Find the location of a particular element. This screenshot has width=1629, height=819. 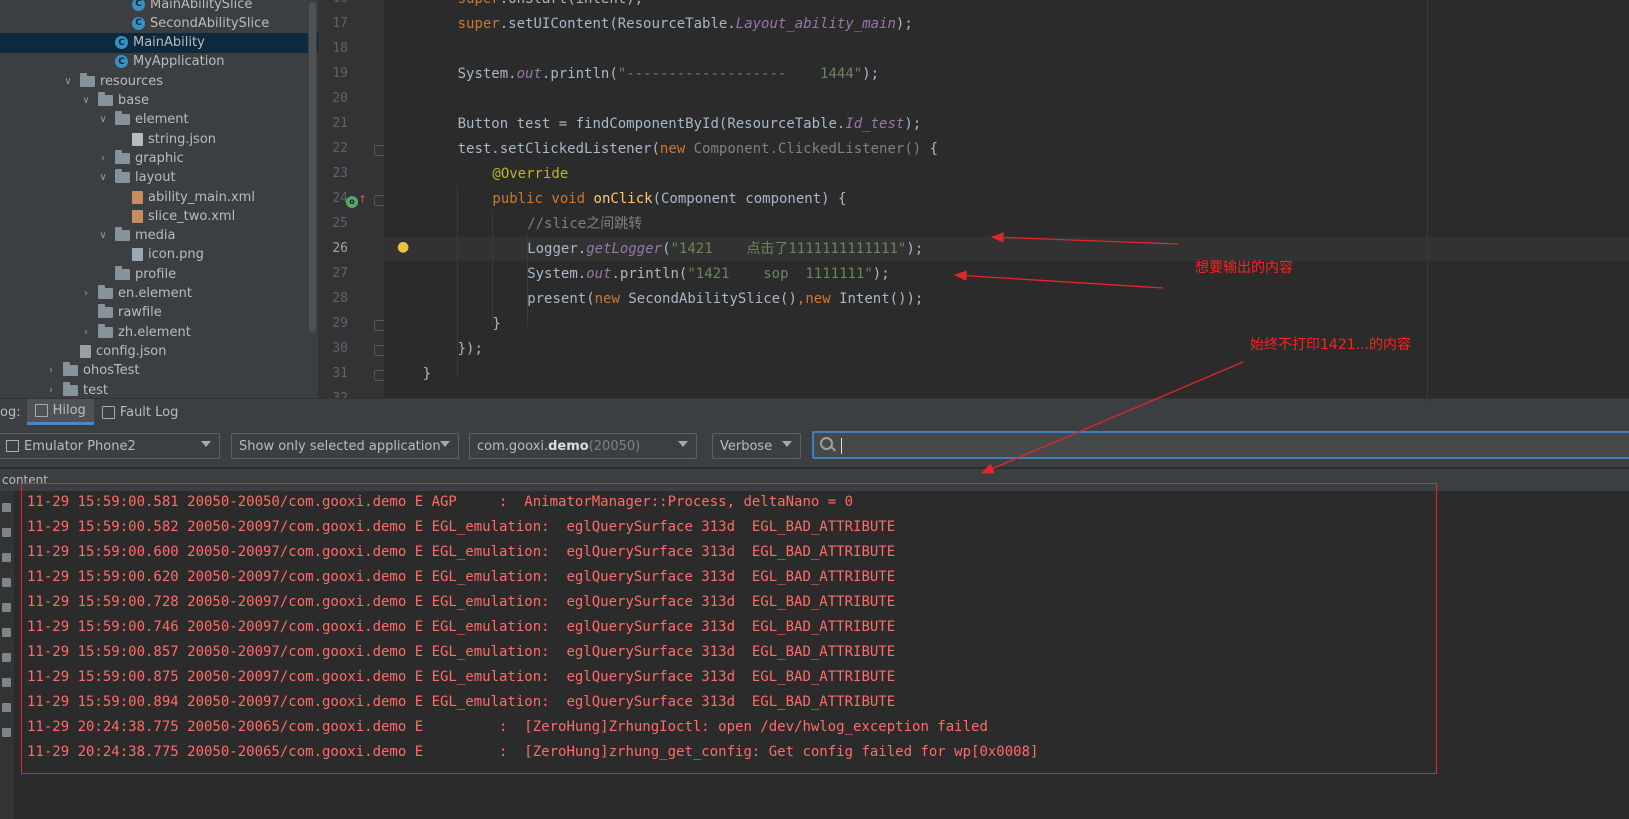

tab-fault-log: Fault Log is located at coordinates (140, 412).